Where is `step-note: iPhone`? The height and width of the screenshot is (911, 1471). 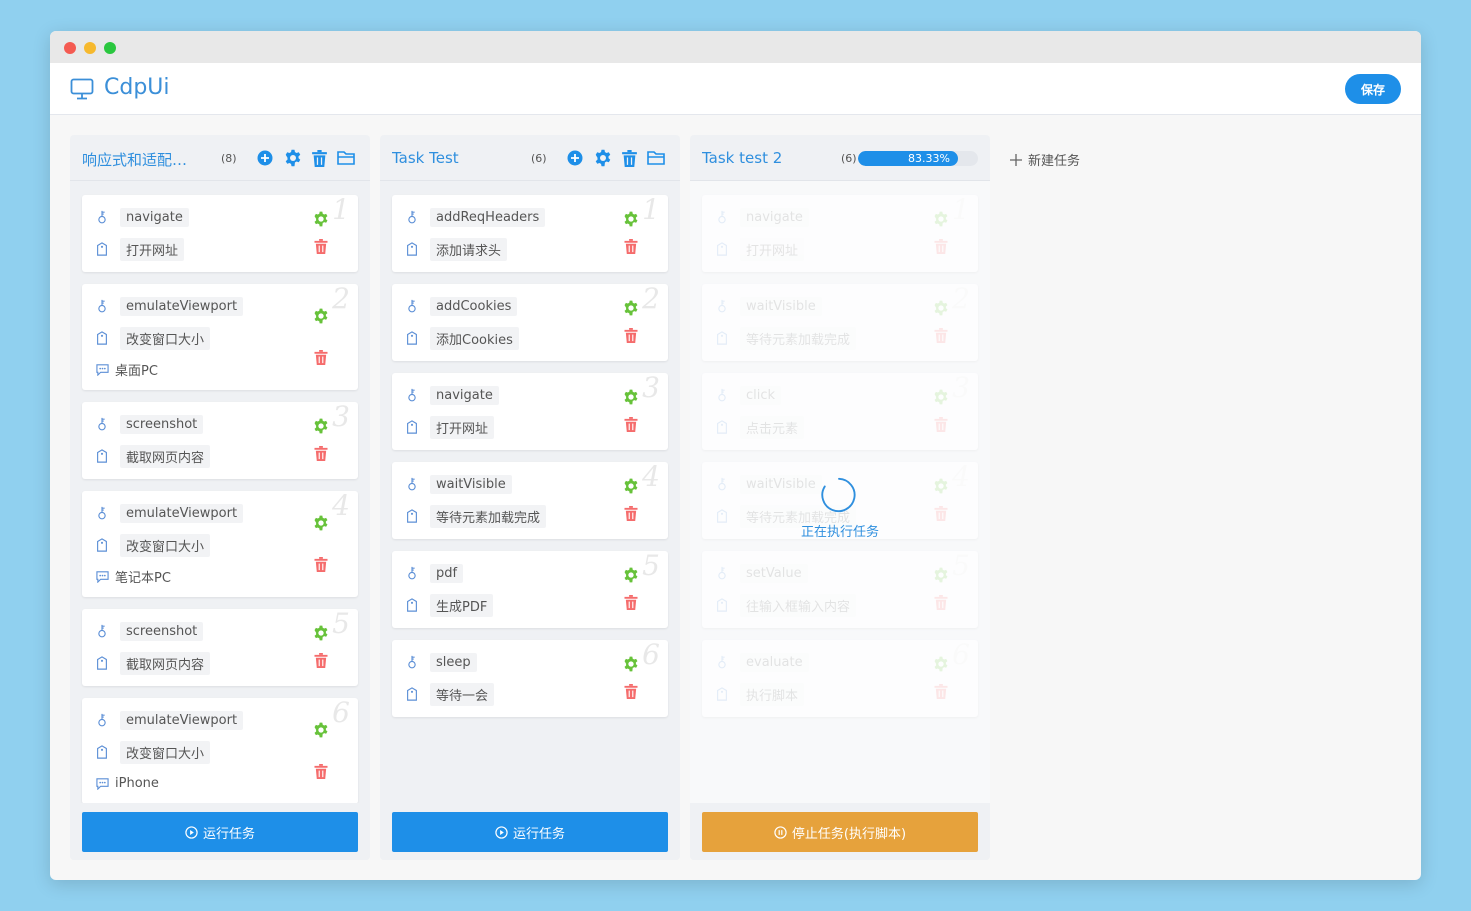
step-note: iPhone is located at coordinates (137, 783).